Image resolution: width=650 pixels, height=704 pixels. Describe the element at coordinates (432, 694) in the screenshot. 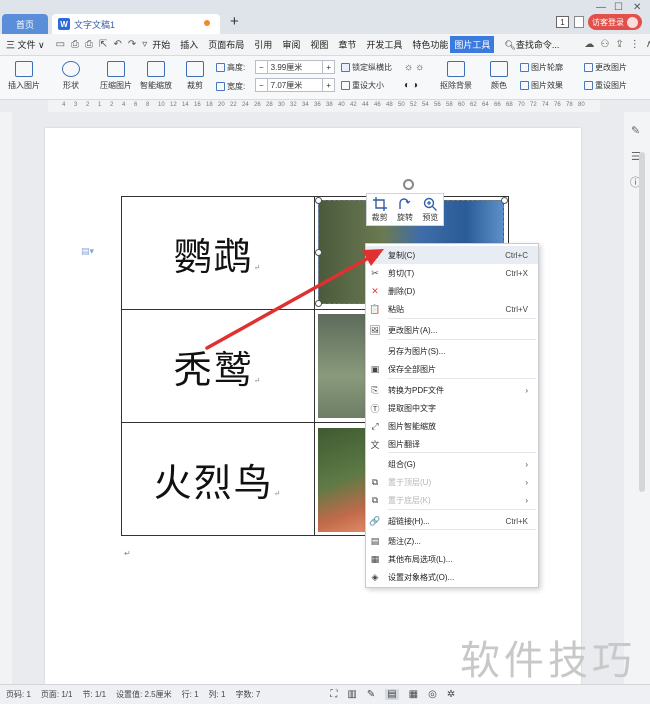

I see `web-view-icon: ◎` at that location.